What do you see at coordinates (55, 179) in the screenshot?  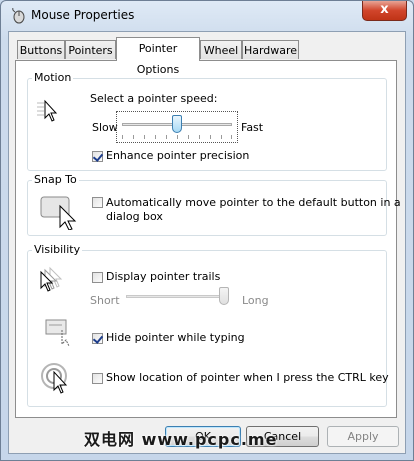 I see `snap-to-group-title: Snap To` at bounding box center [55, 179].